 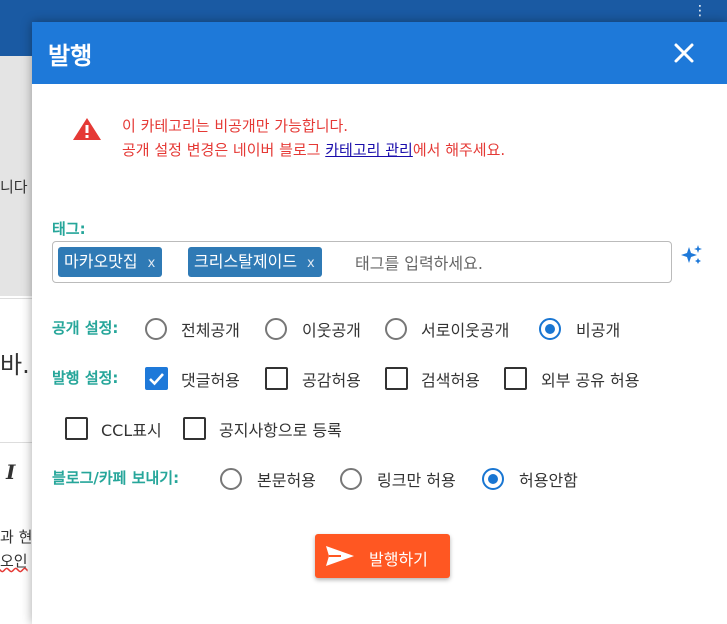 What do you see at coordinates (69, 229) in the screenshot?
I see `tag-label: 태그:` at bounding box center [69, 229].